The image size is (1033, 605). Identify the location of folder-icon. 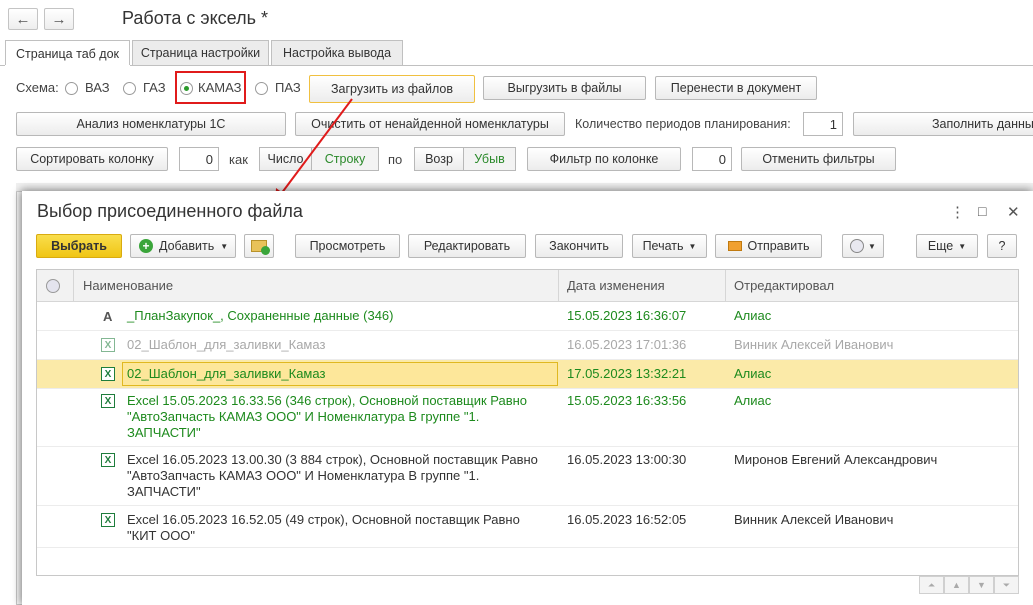
(260, 247).